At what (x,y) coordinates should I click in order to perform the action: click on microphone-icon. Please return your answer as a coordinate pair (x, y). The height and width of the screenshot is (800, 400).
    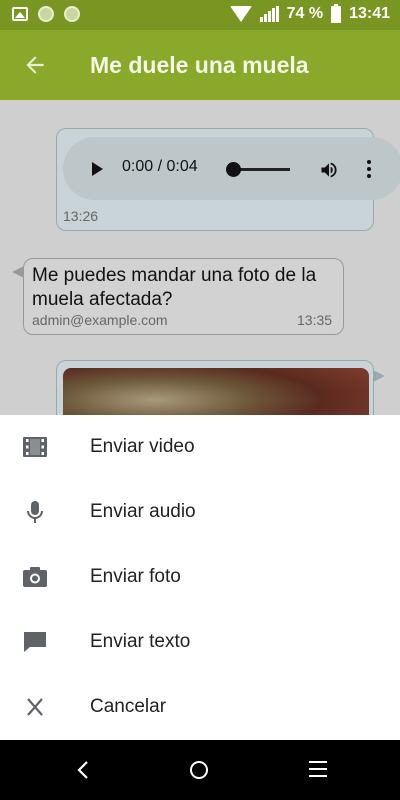
    Looking at the image, I should click on (35, 512).